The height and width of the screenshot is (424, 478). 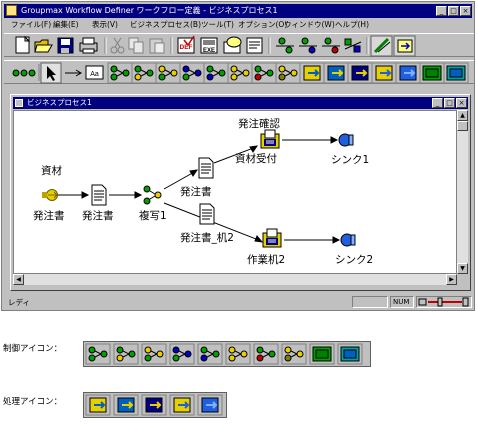 I want to click on doc-close-button: ×, so click(x=461, y=103).